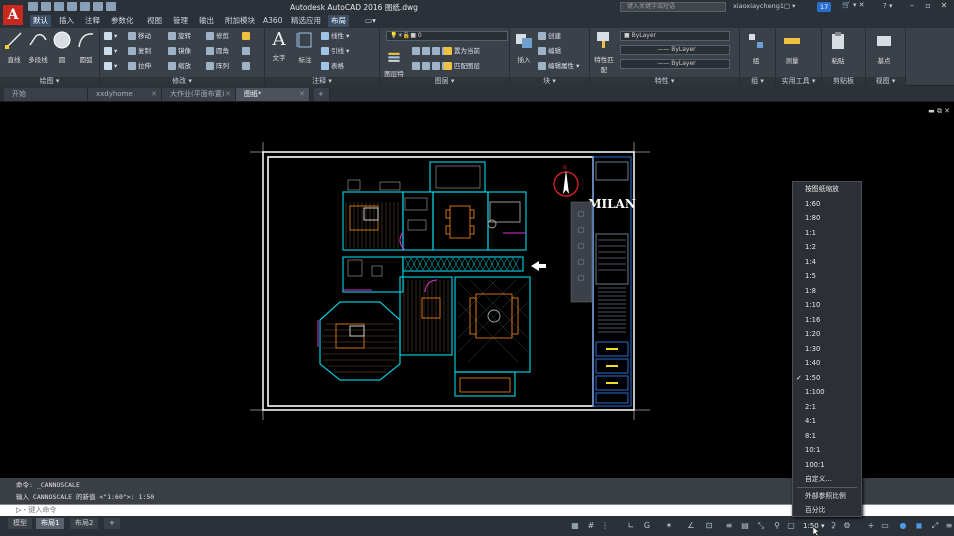 The height and width of the screenshot is (536, 954). What do you see at coordinates (827, 218) in the screenshot?
I see `scale-option: 1:80` at bounding box center [827, 218].